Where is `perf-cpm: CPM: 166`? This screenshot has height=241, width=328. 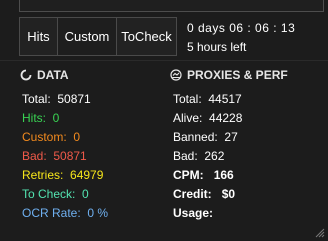 perf-cpm: CPM: 166 is located at coordinates (203, 175).